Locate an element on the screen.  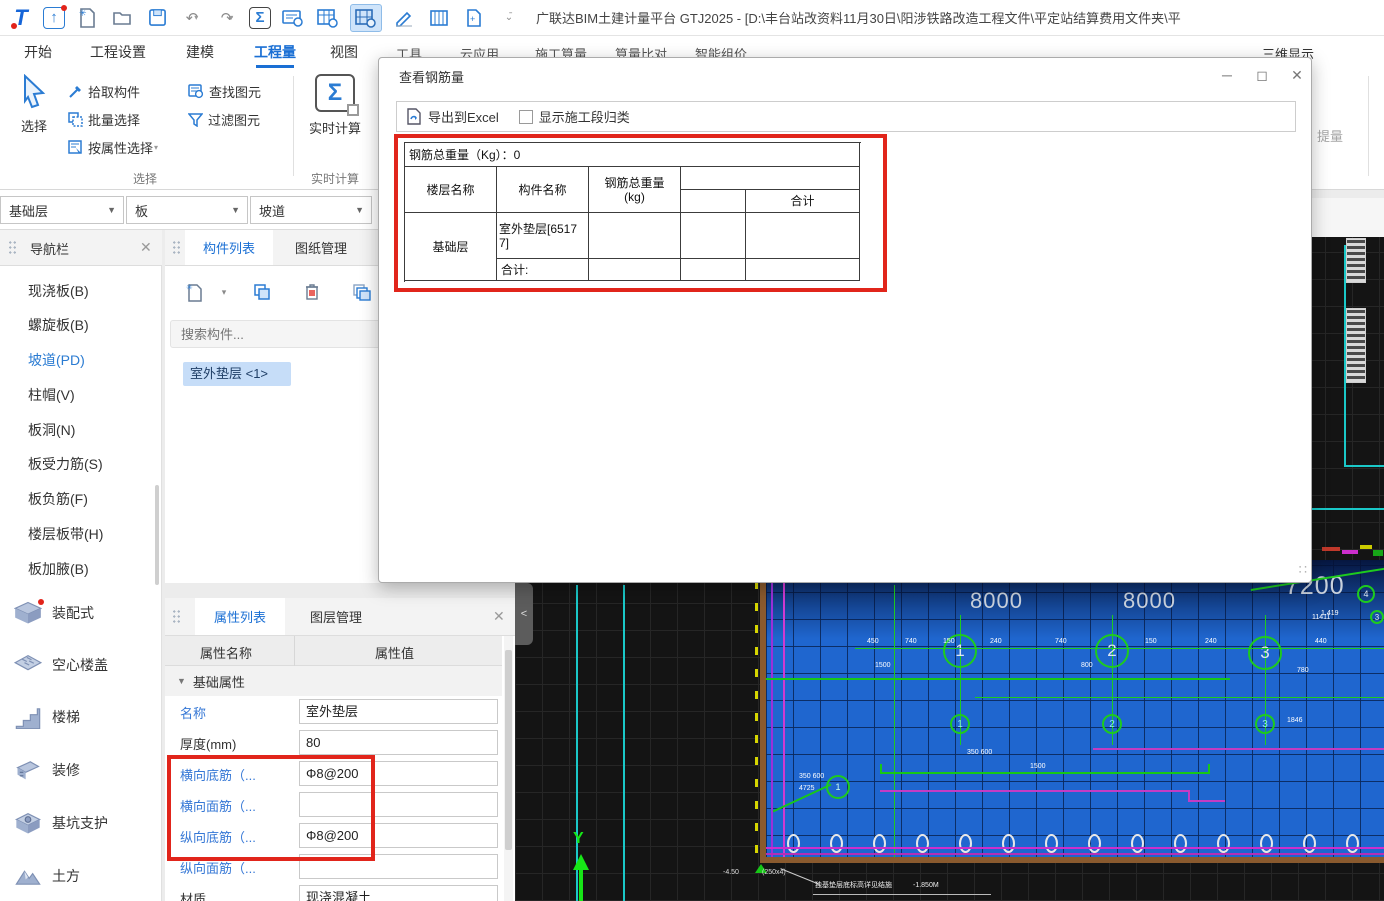
properties-panel-header: 属性列表 图层管理 ✕ is located at coordinates (340, 617).